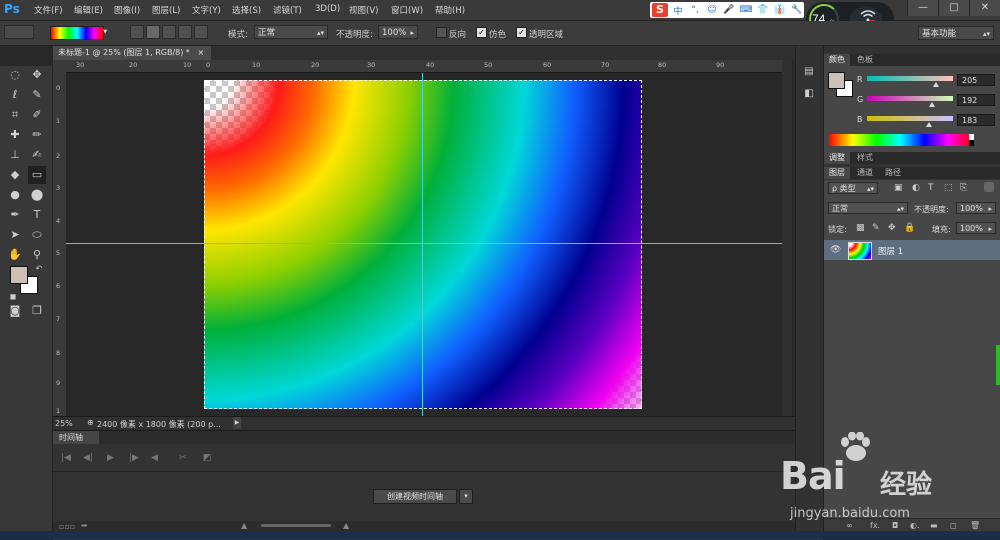  I want to click on zoom-in-icon: ▲, so click(346, 525).